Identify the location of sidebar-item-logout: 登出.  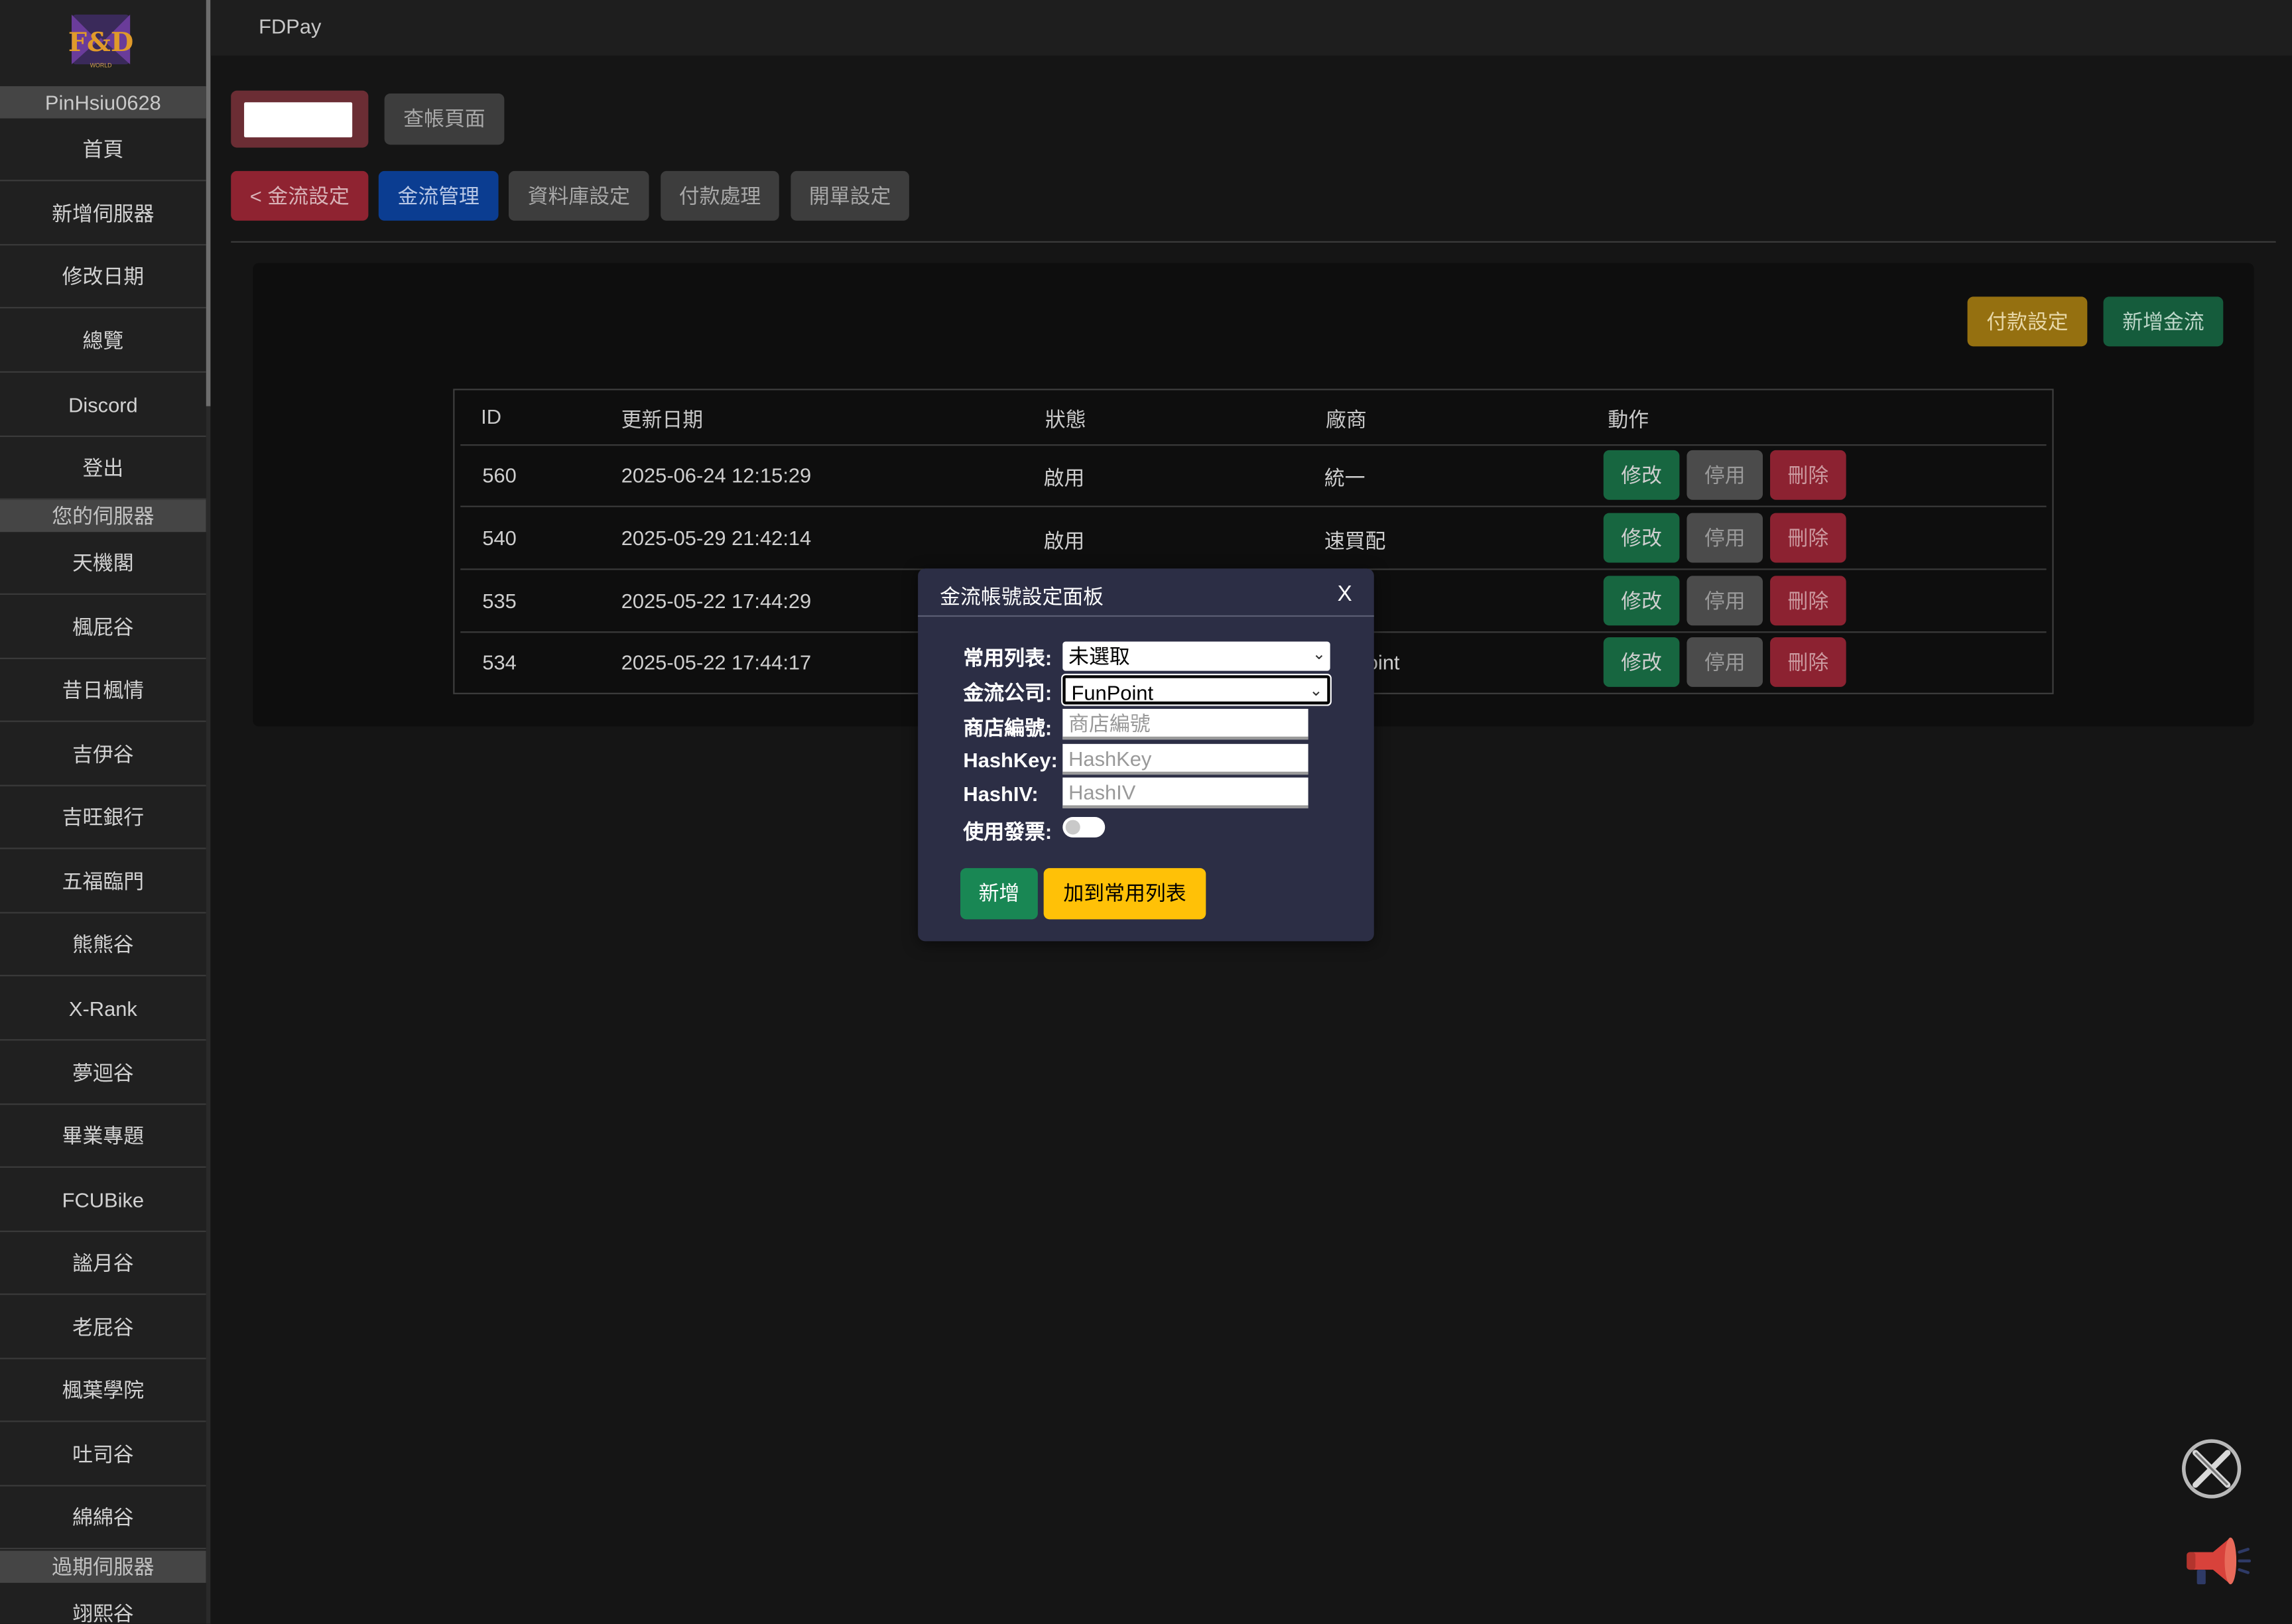
(103, 468).